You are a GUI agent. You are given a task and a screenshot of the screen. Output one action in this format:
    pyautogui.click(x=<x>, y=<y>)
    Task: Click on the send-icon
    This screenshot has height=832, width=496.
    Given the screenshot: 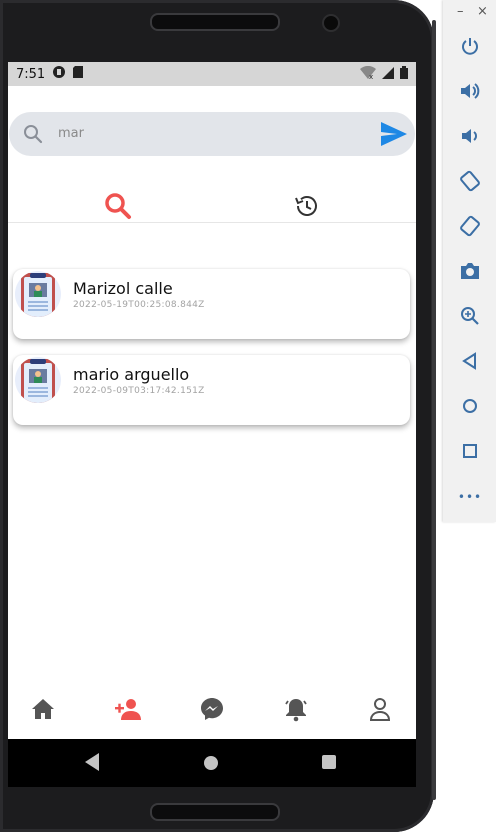 What is the action you would take?
    pyautogui.click(x=394, y=136)
    